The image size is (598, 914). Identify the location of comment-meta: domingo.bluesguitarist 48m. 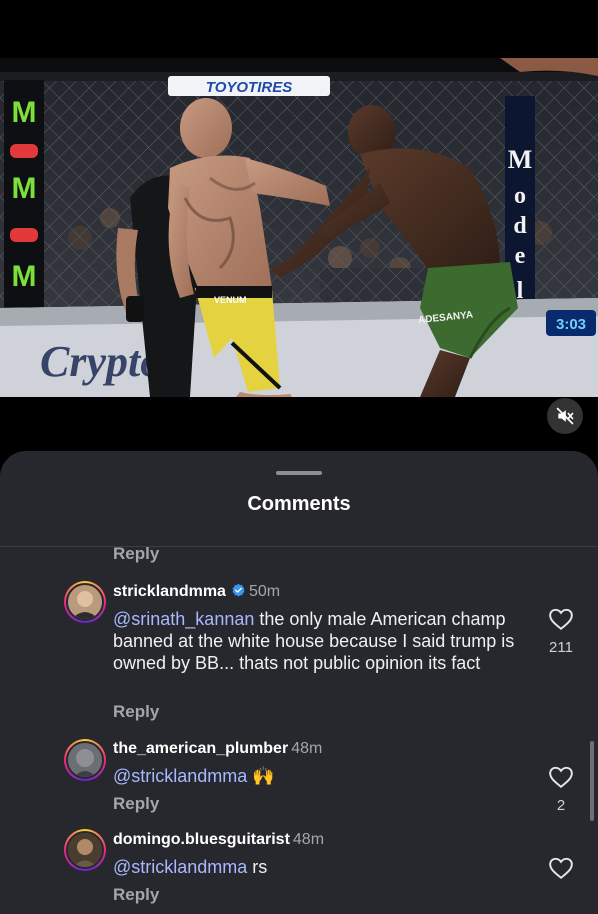
(218, 840).